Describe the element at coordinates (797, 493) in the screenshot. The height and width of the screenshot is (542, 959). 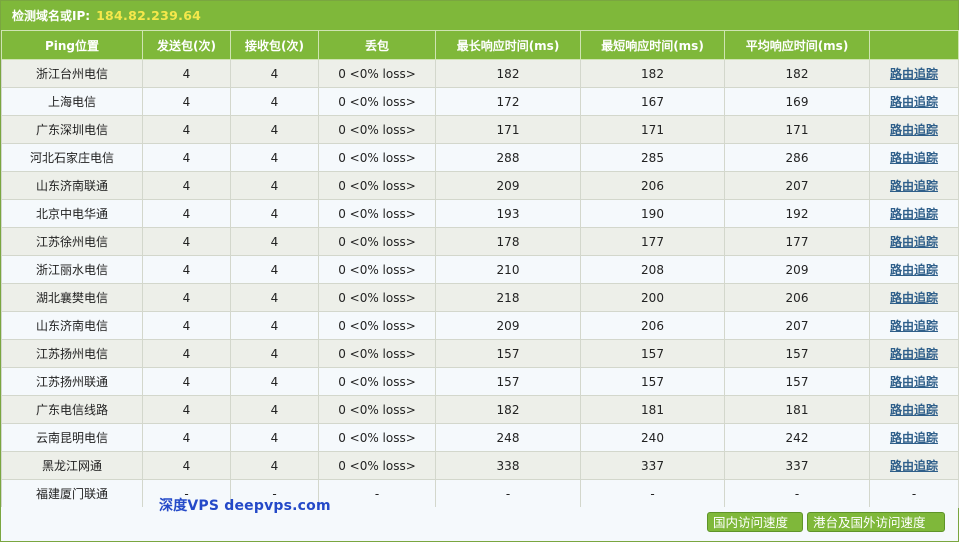
I see `cell-avg-time: -` at that location.